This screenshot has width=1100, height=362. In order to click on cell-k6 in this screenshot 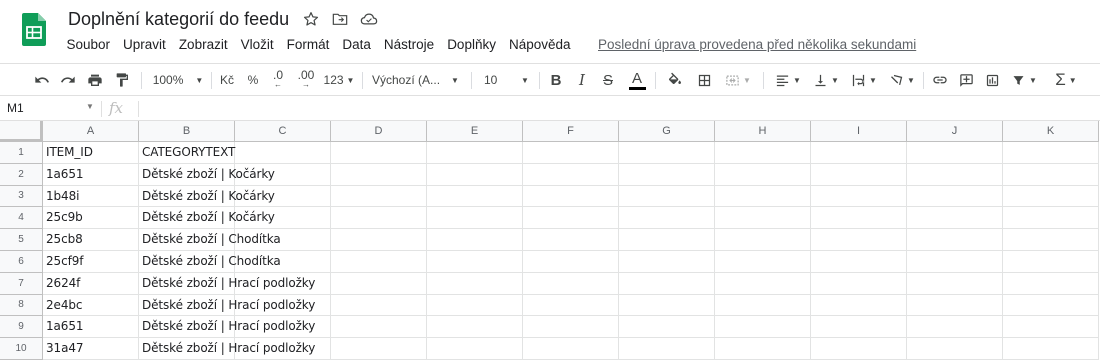, I will do `click(1051, 262)`.